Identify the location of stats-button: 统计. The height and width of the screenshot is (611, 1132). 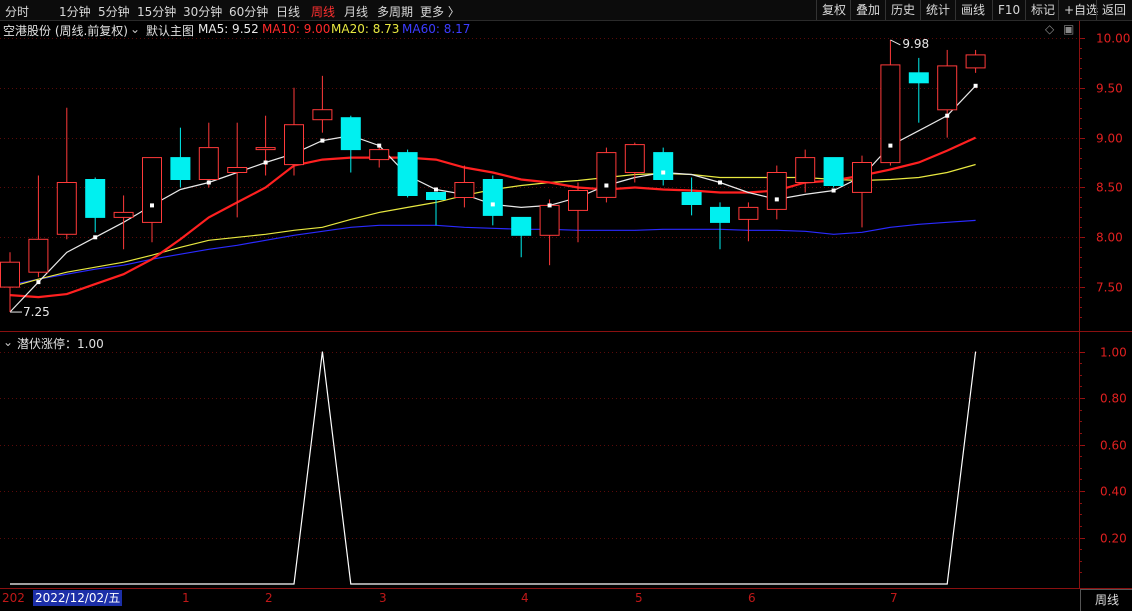
(937, 10).